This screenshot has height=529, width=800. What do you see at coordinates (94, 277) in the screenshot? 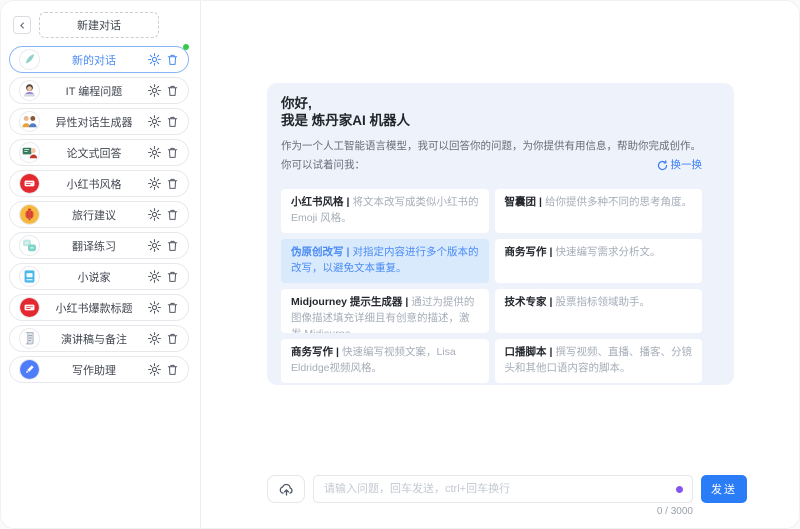
I see `chat-item-label: 小说家` at bounding box center [94, 277].